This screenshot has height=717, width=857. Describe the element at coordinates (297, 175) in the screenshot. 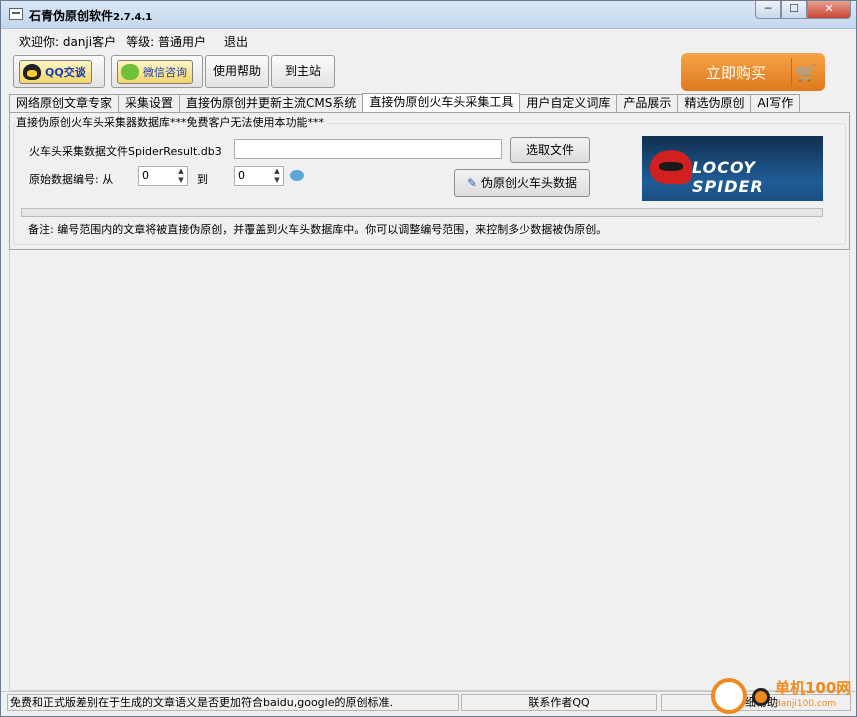

I see `help-bubble-icon` at that location.